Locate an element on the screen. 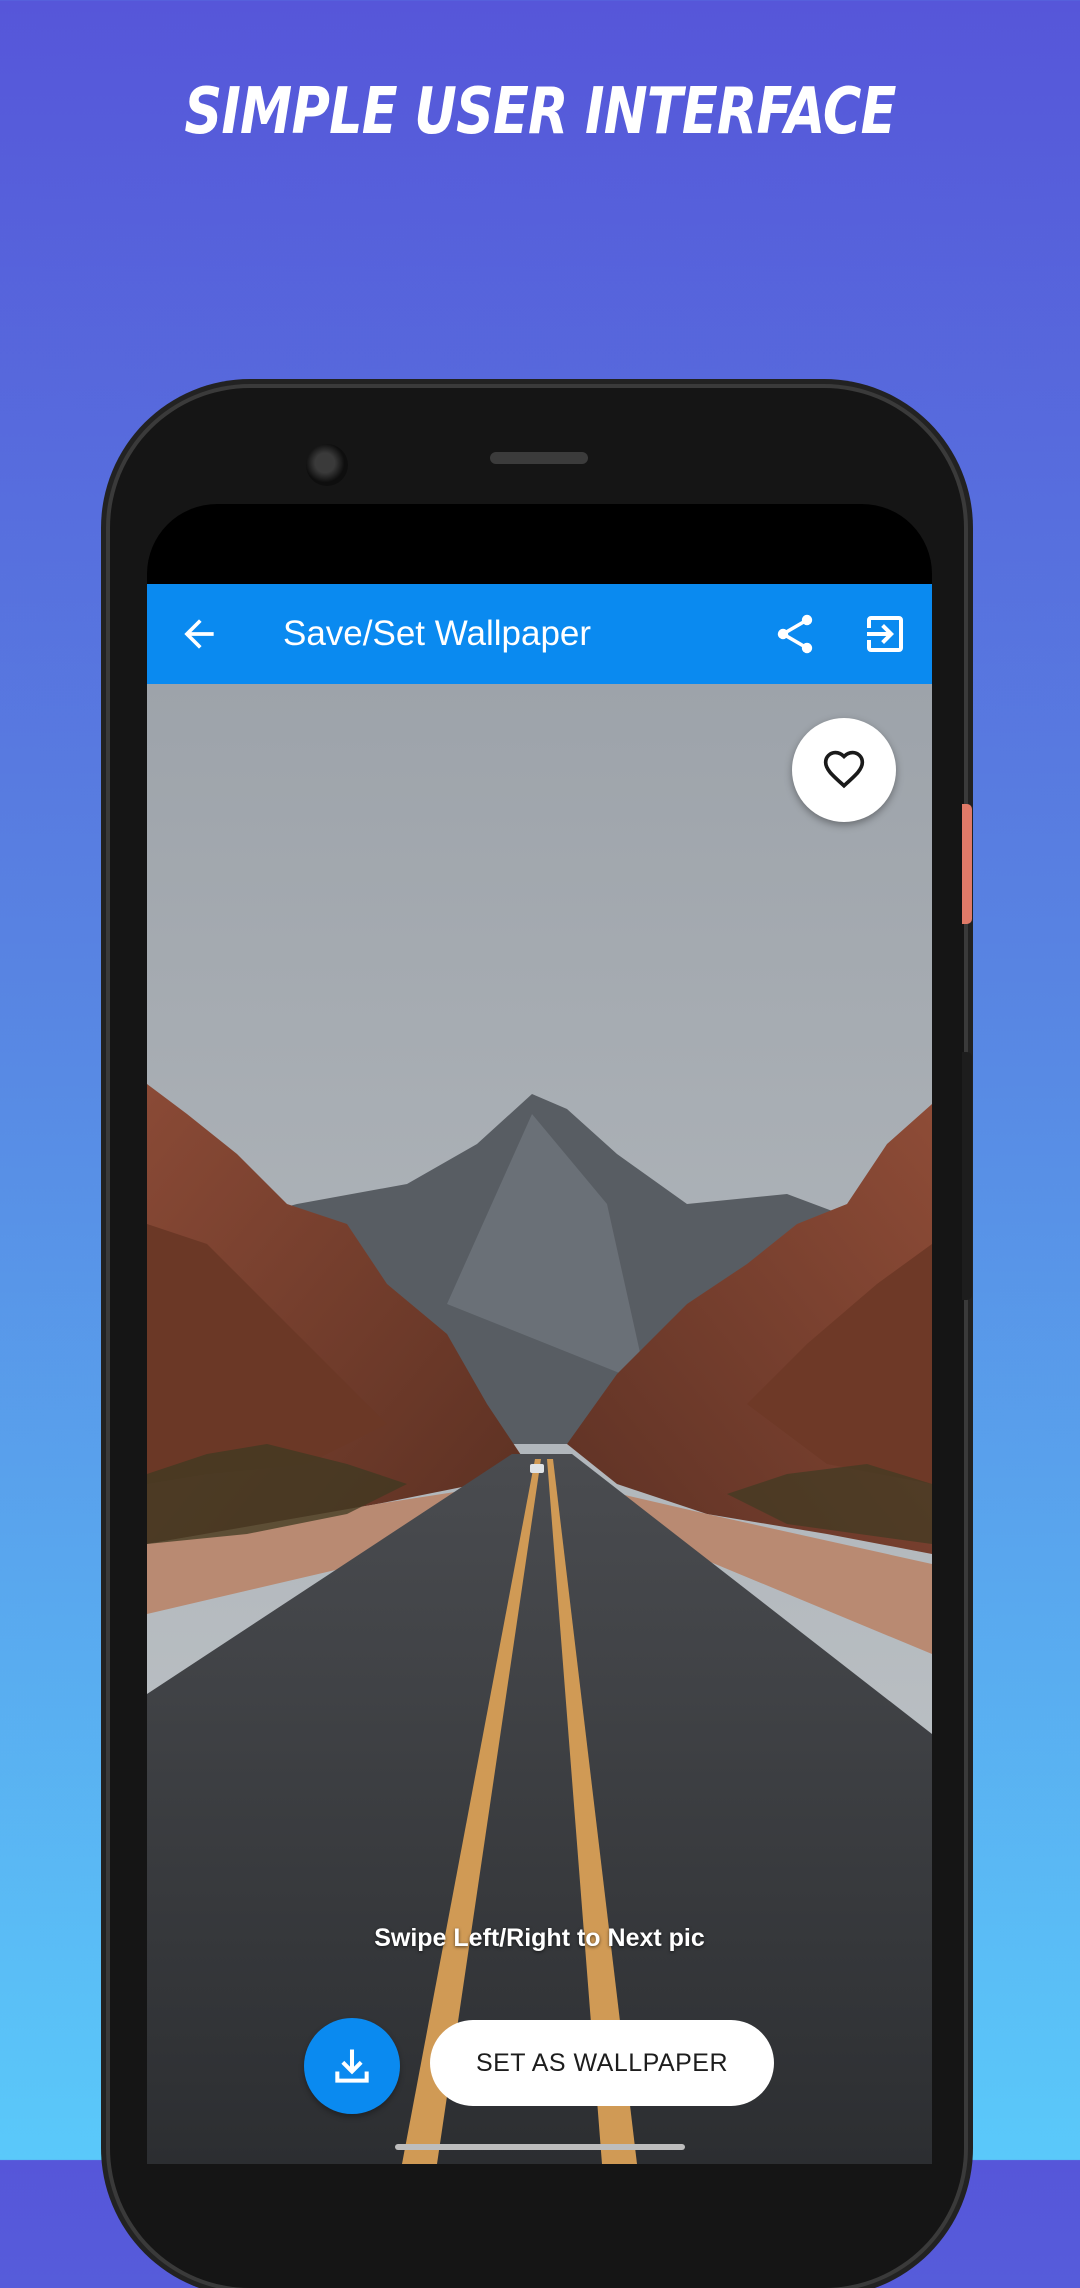 Image resolution: width=1080 pixels, height=2288 pixels. download-button is located at coordinates (352, 2066).